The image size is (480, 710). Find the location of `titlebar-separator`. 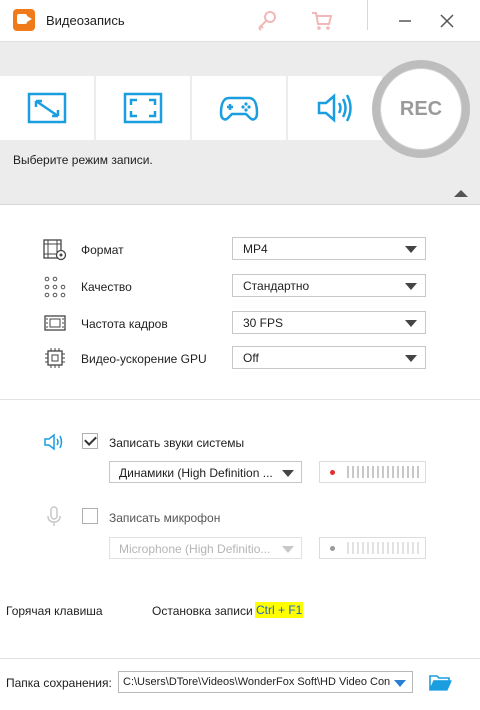

titlebar-separator is located at coordinates (367, 15).